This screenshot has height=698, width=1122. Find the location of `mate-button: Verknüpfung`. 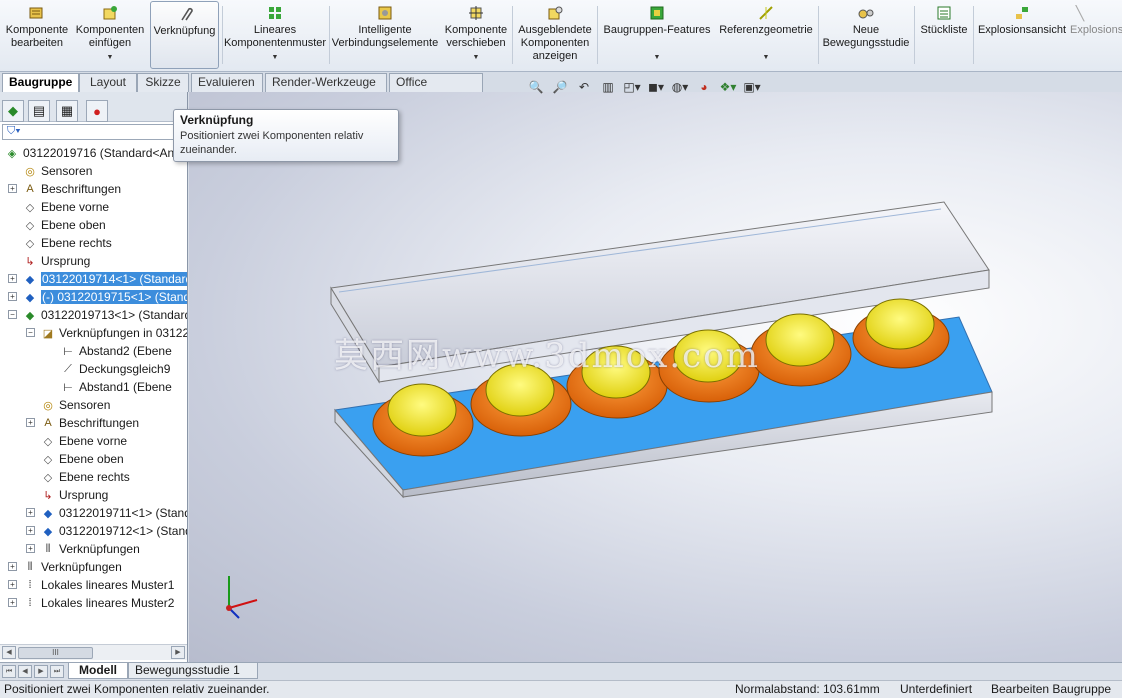

mate-button: Verknüpfung is located at coordinates (184, 35).